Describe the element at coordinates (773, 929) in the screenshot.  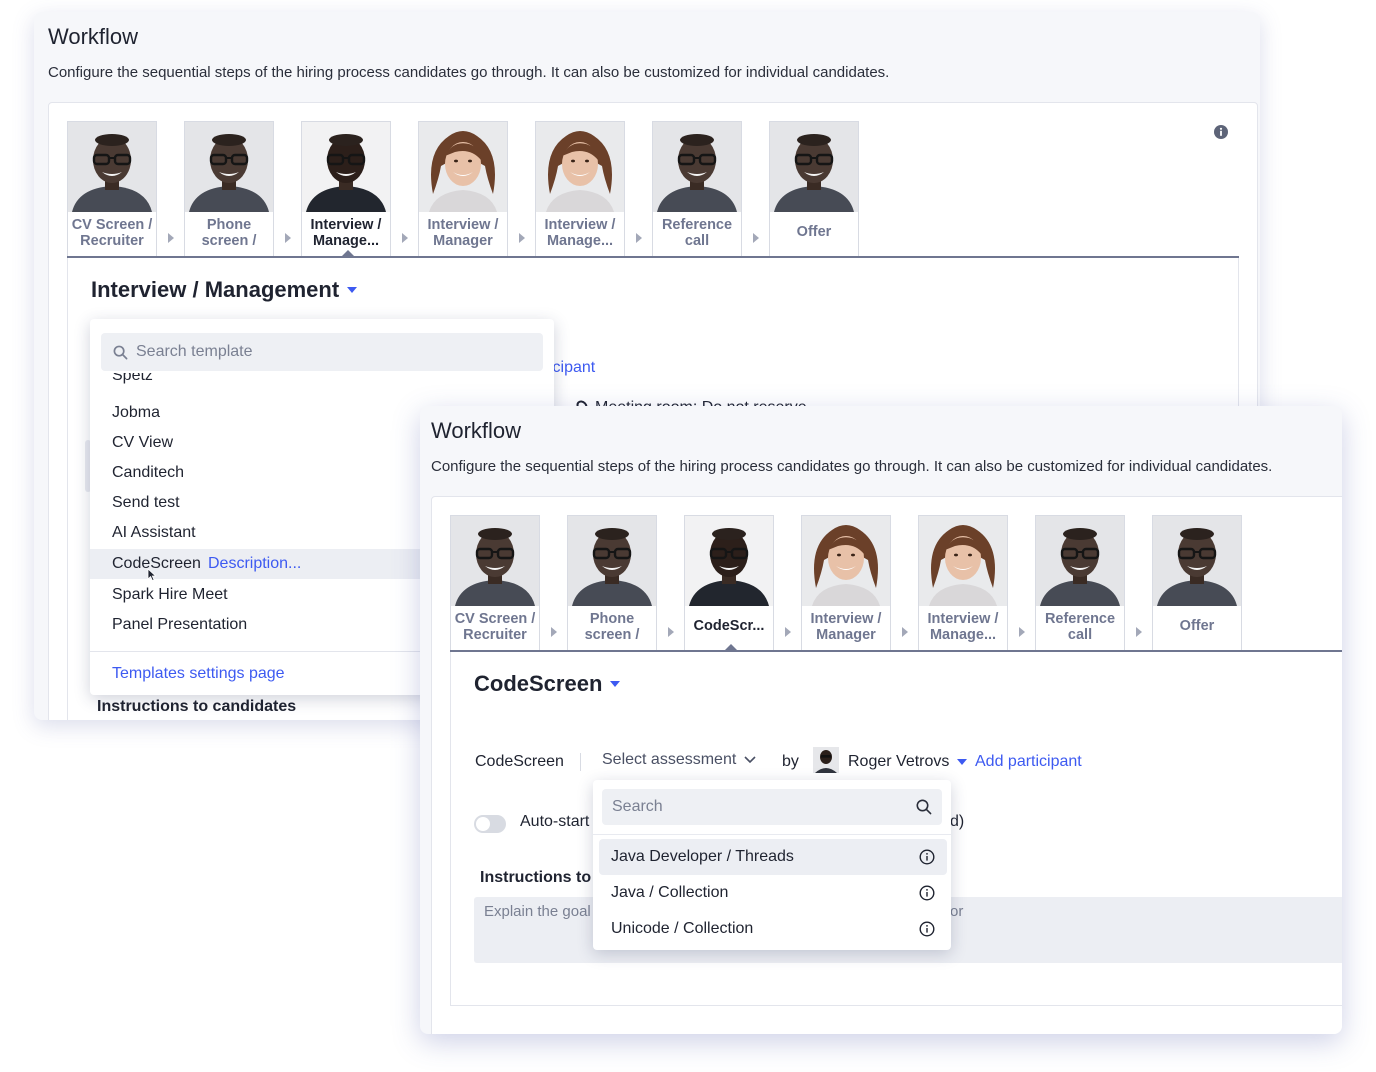
I see `assessment-option: Unicode / Collection` at that location.